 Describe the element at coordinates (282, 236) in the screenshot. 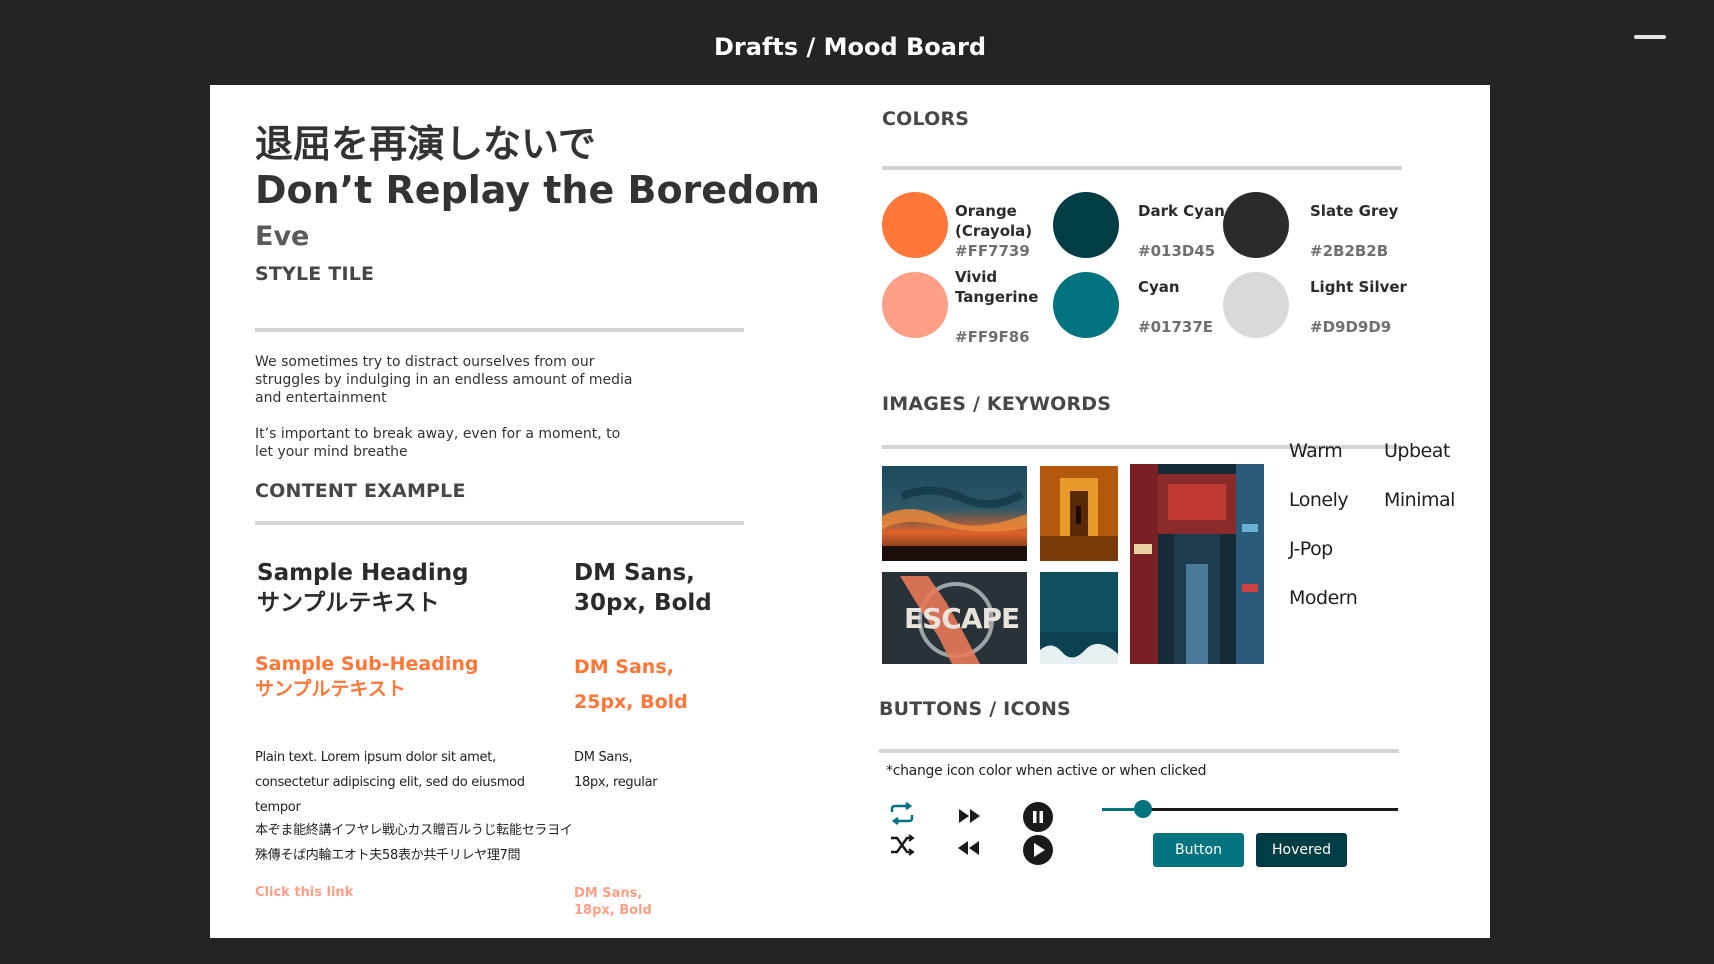

I see `author-name: Eve` at that location.